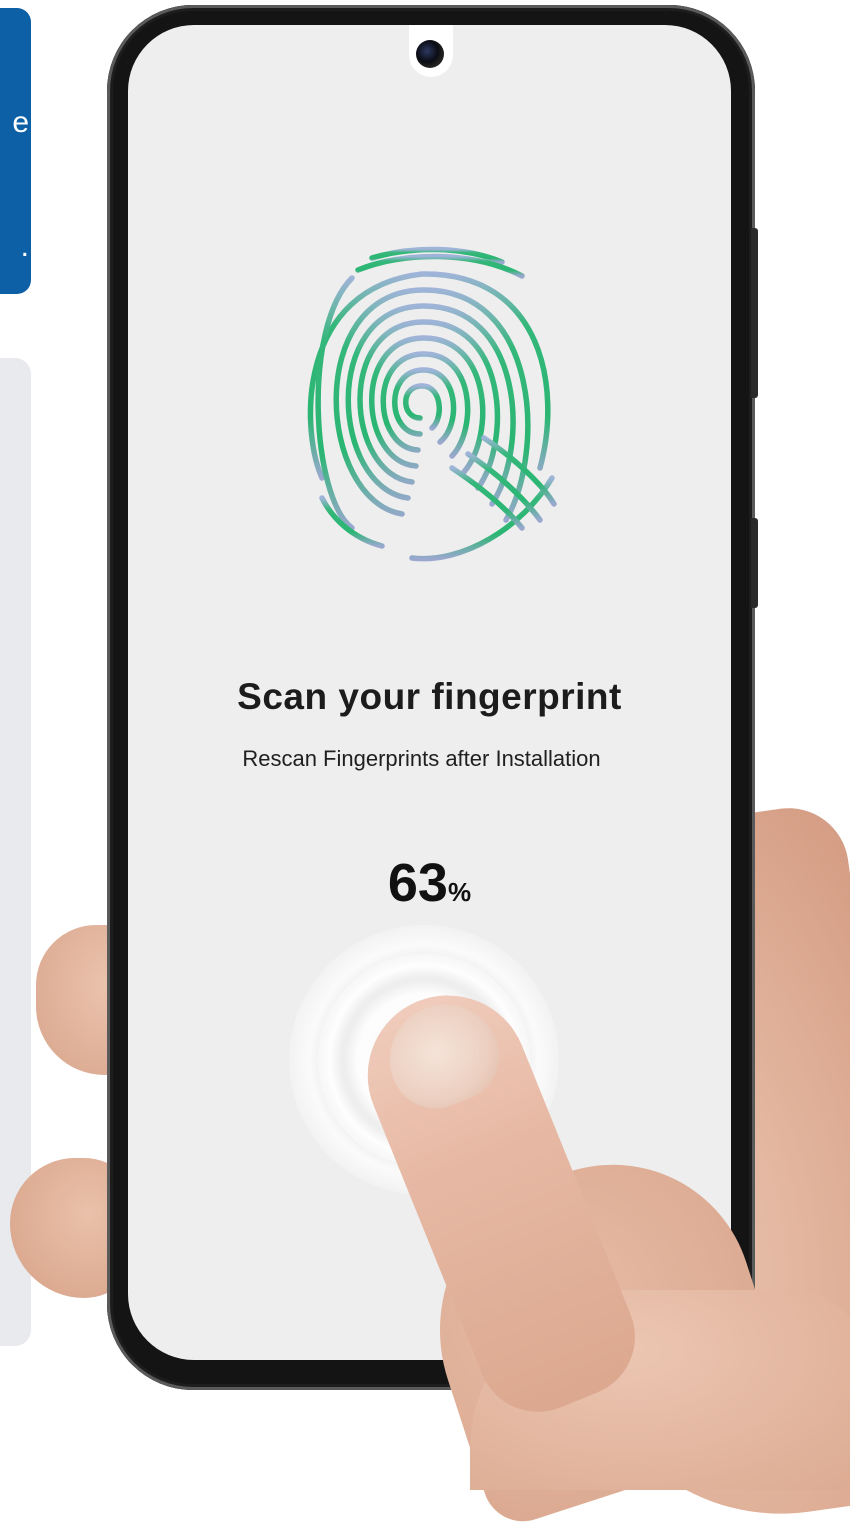 This screenshot has height=1540, width=850. Describe the element at coordinates (459, 892) in the screenshot. I see `scan-progress-unit: %` at that location.